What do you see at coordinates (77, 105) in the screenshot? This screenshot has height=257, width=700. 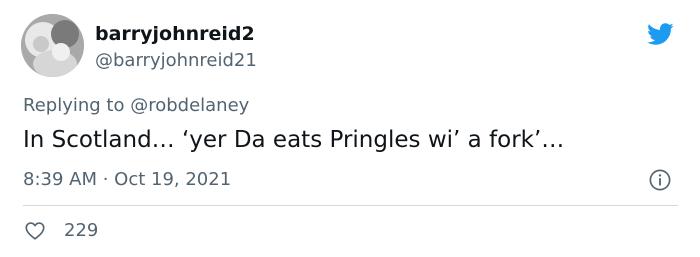 I see `replying-to-label: Replying to` at bounding box center [77, 105].